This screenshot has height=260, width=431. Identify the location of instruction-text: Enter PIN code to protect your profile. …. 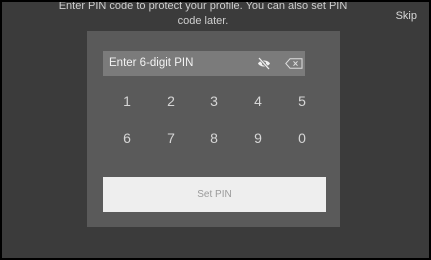
(203, 13).